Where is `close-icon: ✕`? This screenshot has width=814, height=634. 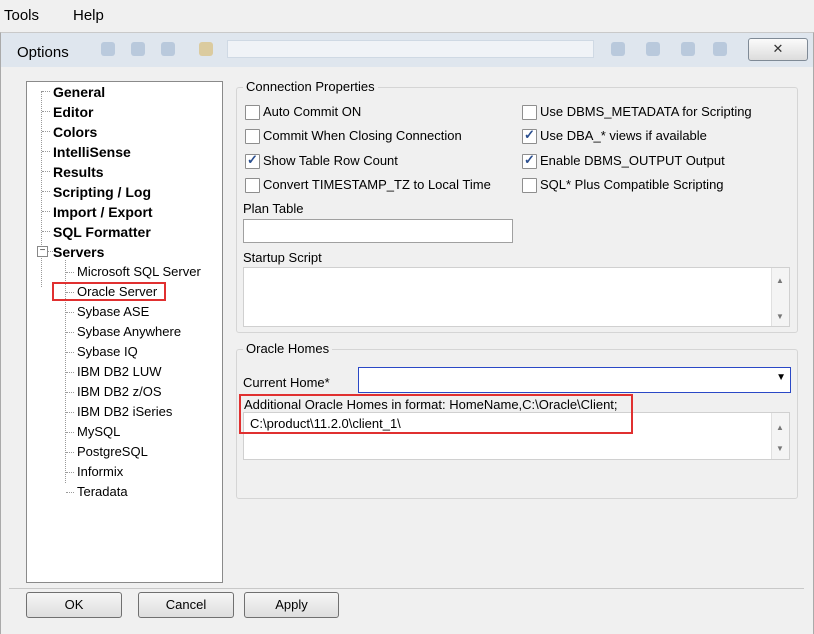
close-icon: ✕ is located at coordinates (778, 48).